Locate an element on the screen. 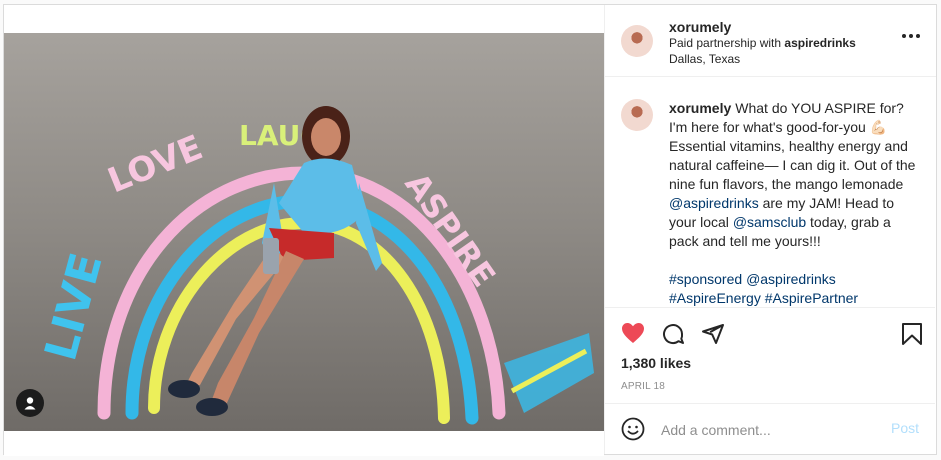  comment-input is located at coordinates (771, 430).